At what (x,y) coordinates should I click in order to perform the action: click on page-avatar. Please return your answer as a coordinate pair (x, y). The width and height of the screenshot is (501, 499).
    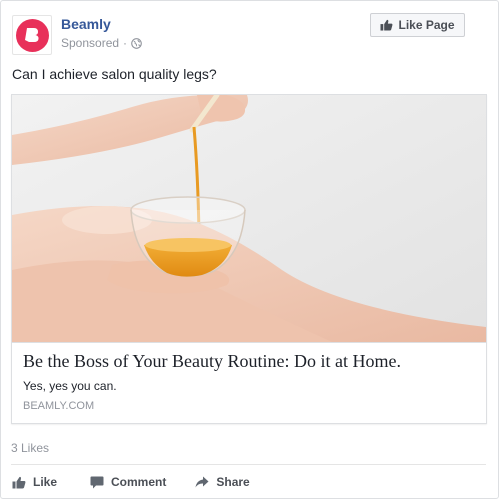
    Looking at the image, I should click on (32, 35).